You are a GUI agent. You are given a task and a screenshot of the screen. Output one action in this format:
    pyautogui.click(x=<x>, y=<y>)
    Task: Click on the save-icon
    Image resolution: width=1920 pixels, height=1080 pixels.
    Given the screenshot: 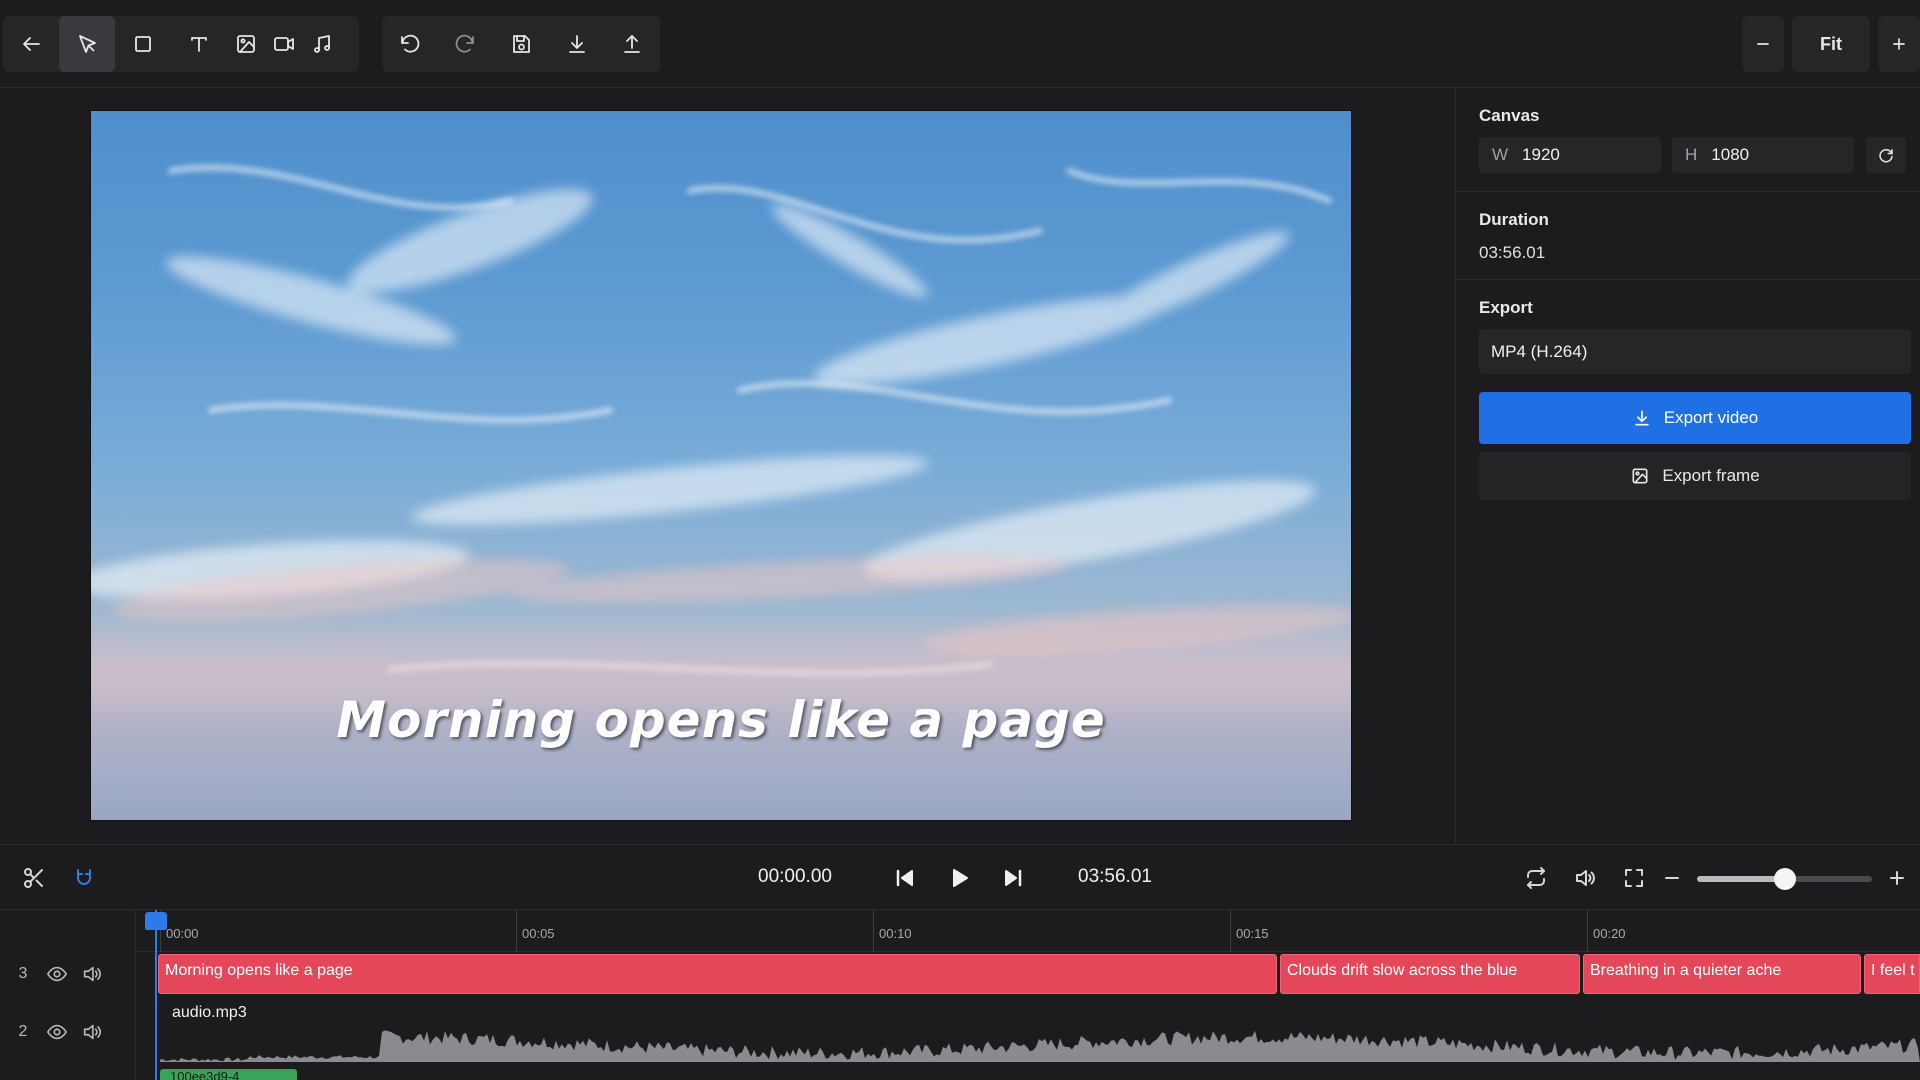 What is the action you would take?
    pyautogui.click(x=521, y=44)
    